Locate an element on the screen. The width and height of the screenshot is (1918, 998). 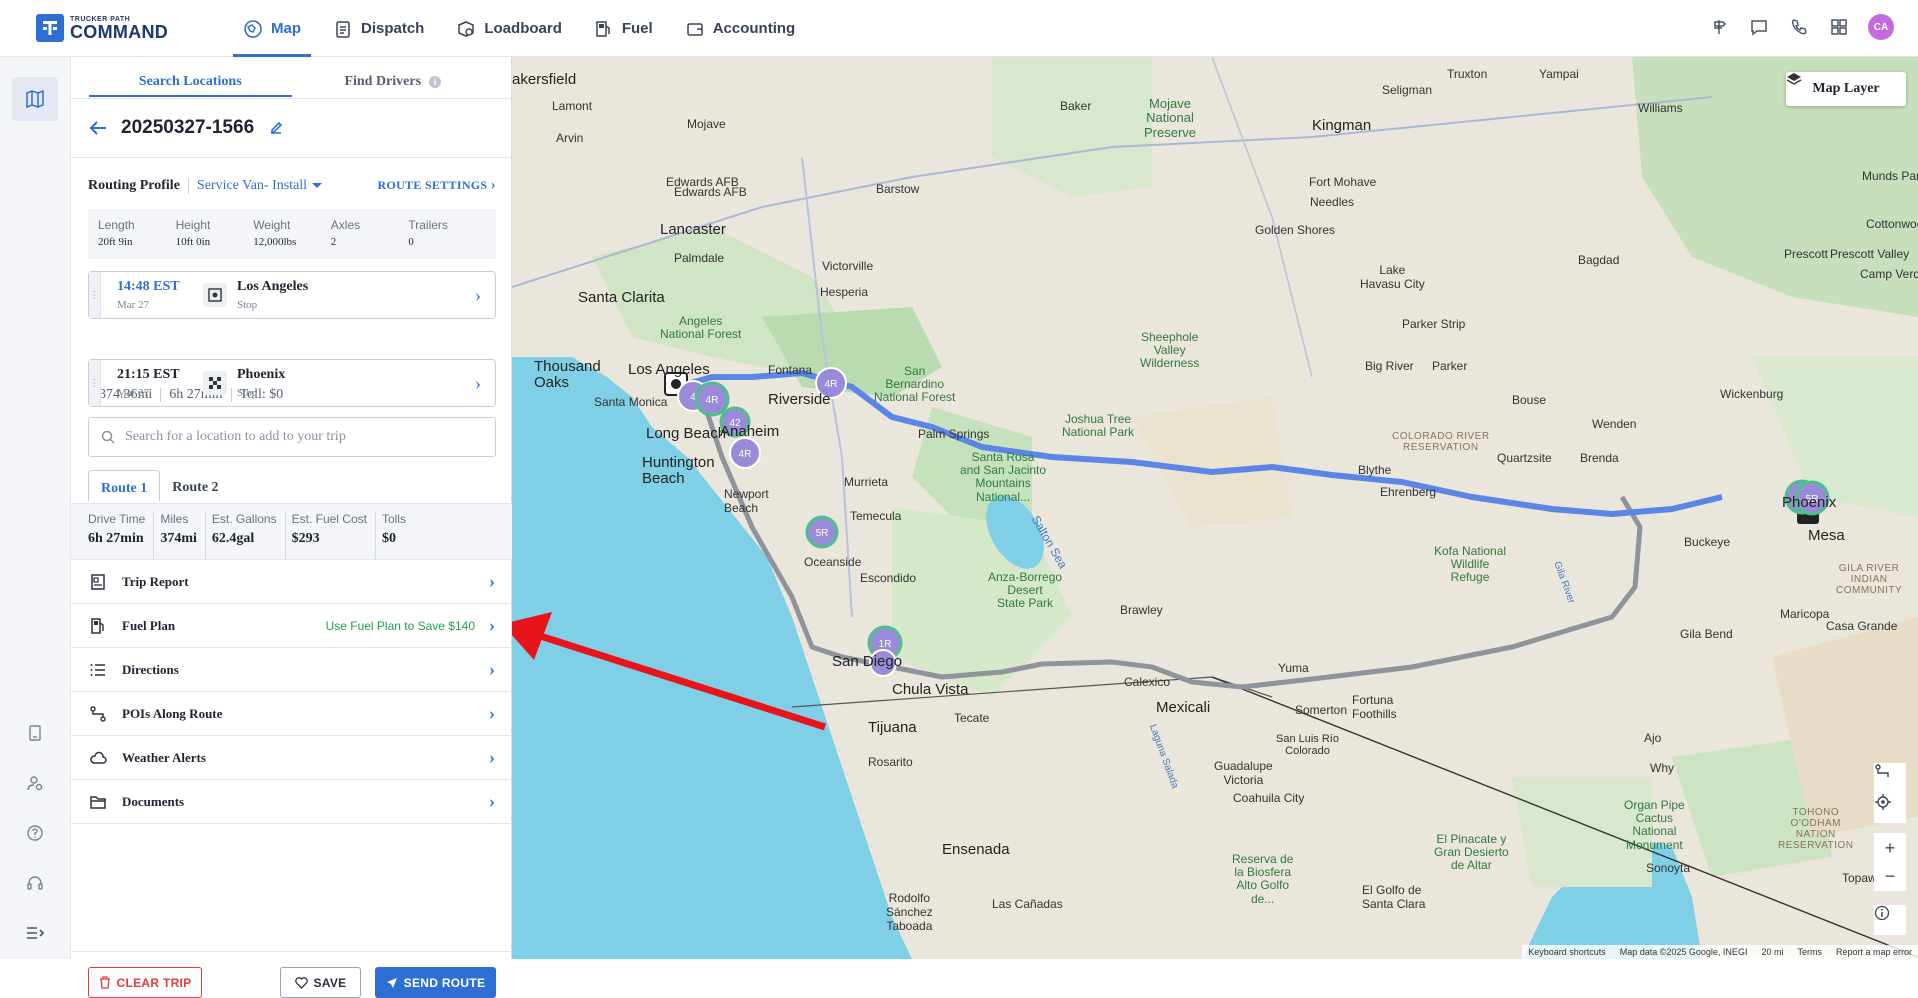
map-layer-button: Map Layer is located at coordinates (1846, 89).